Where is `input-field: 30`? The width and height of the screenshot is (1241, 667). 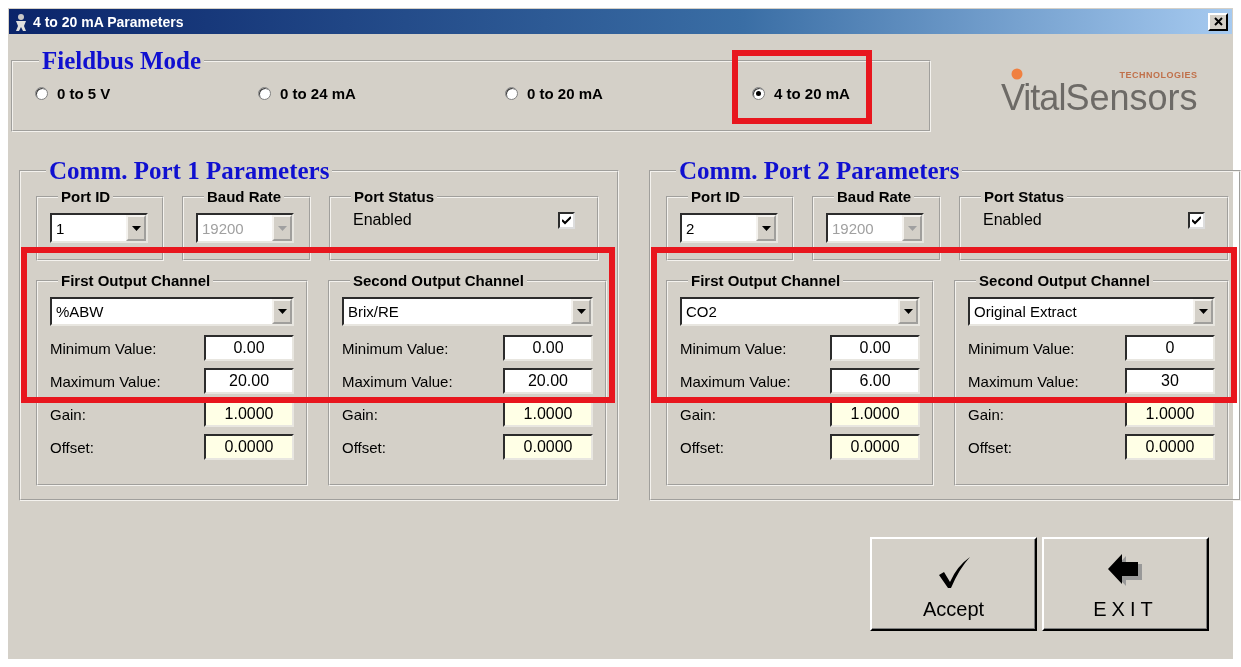 input-field: 30 is located at coordinates (1170, 381).